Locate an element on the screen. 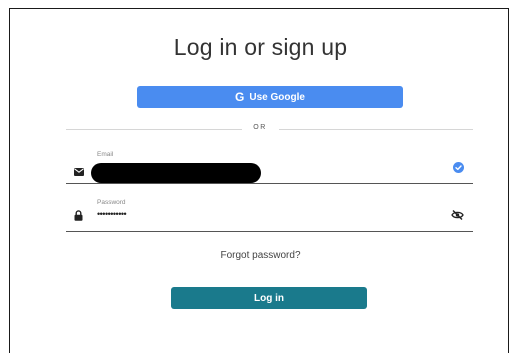  eye-slash-icon is located at coordinates (457, 216).